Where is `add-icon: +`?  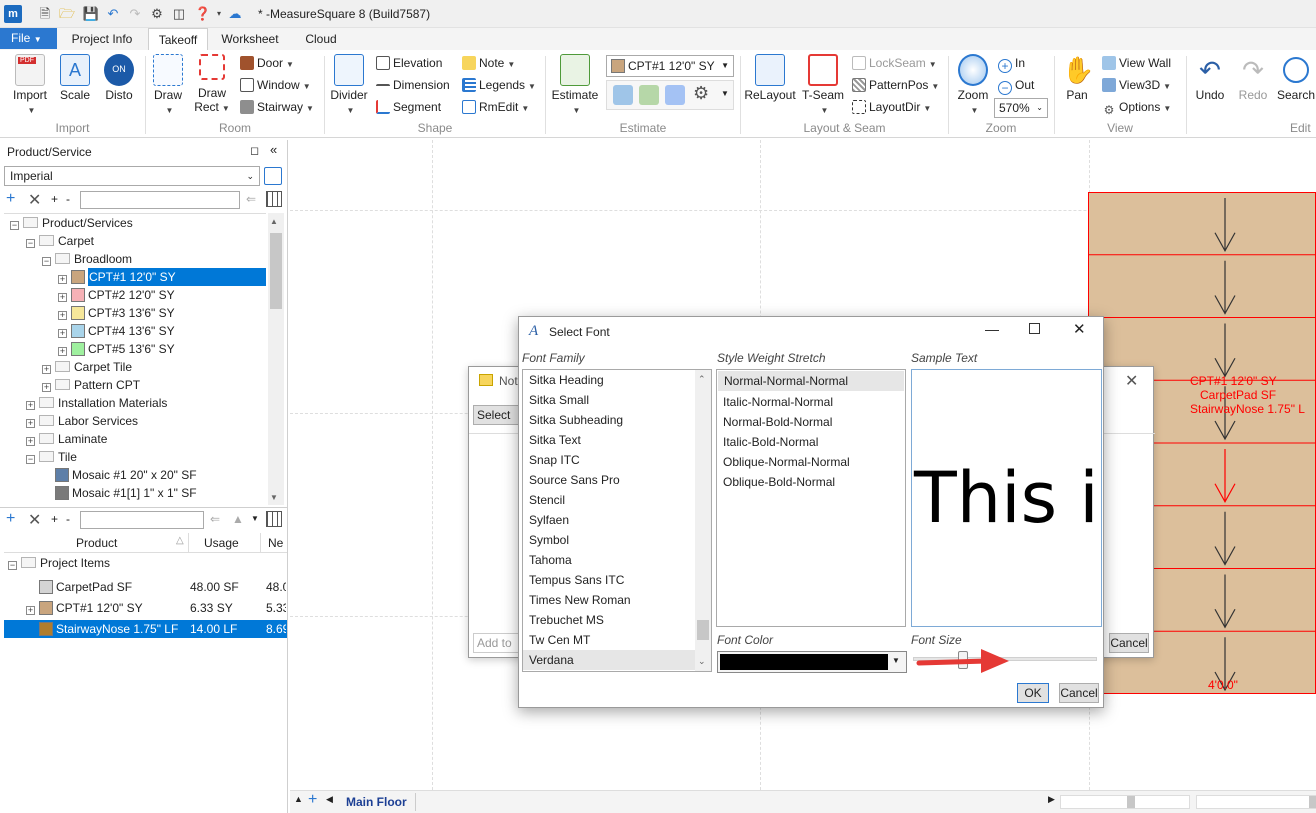 add-icon: + is located at coordinates (10, 199).